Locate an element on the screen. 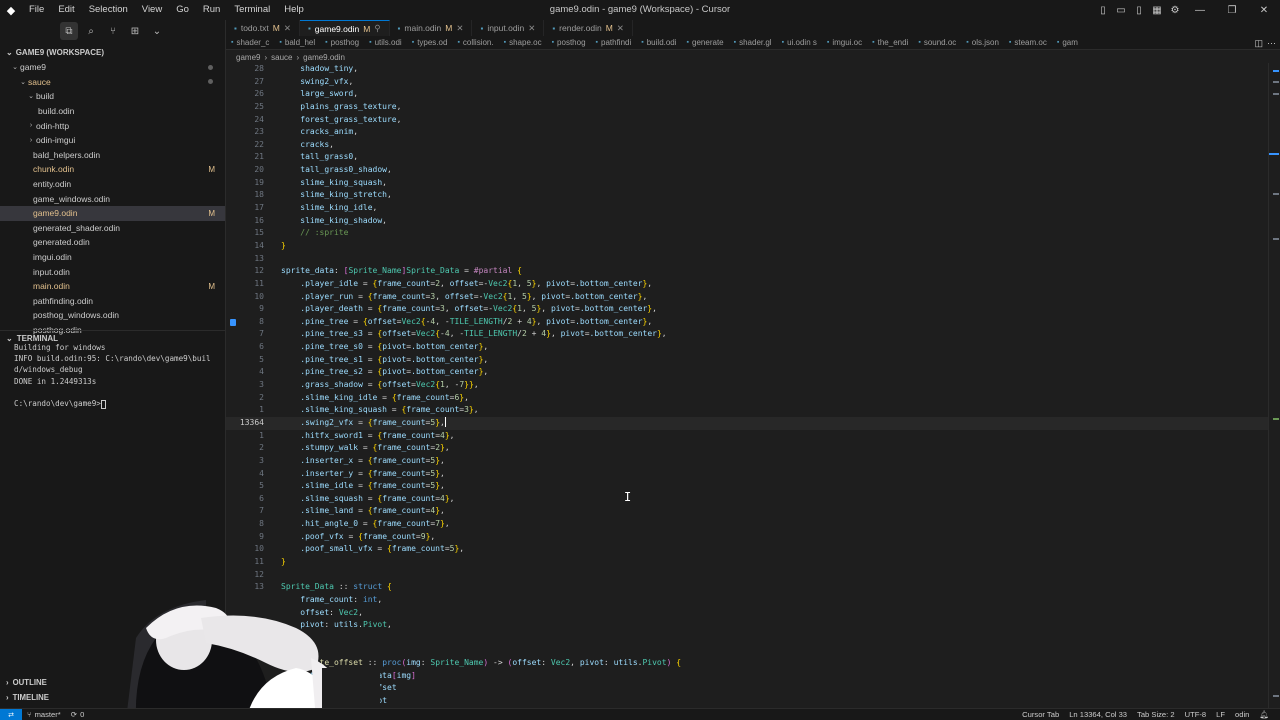 This screenshot has height=720, width=1280. language-mode: odin is located at coordinates (1242, 714).